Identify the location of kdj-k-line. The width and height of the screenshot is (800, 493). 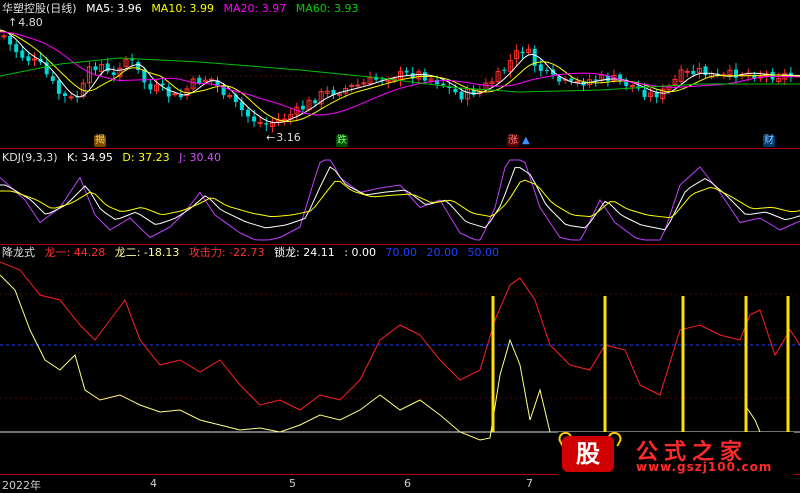
(400, 198).